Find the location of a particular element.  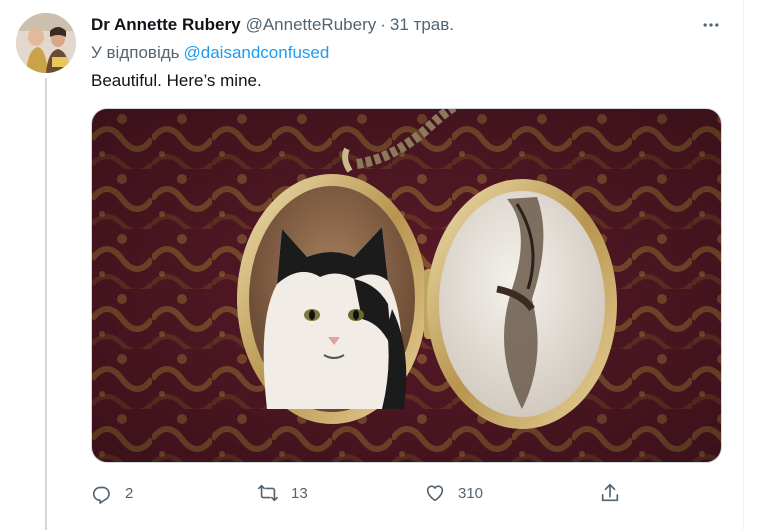

retweet-count: 13 is located at coordinates (299, 493).